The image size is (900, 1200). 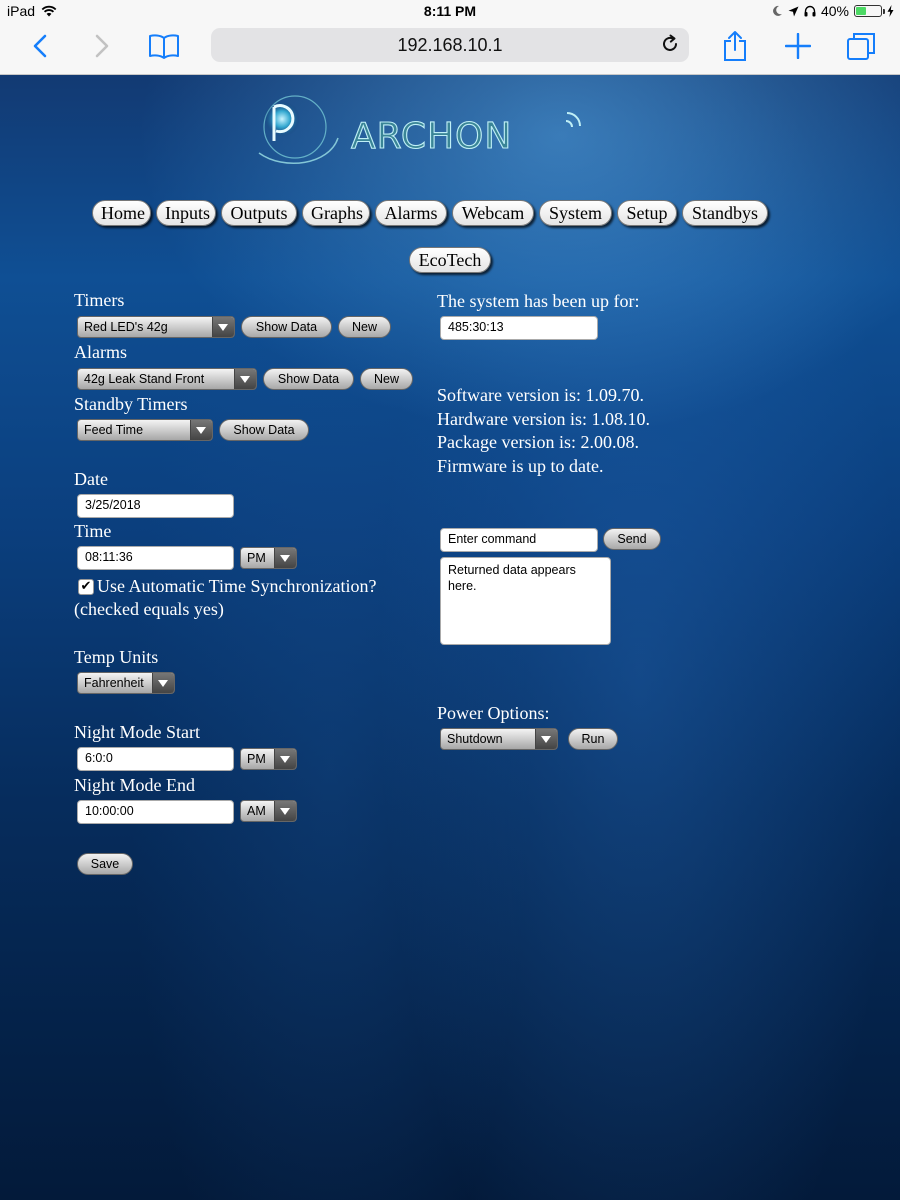 What do you see at coordinates (593, 739) in the screenshot?
I see `run-button: Run` at bounding box center [593, 739].